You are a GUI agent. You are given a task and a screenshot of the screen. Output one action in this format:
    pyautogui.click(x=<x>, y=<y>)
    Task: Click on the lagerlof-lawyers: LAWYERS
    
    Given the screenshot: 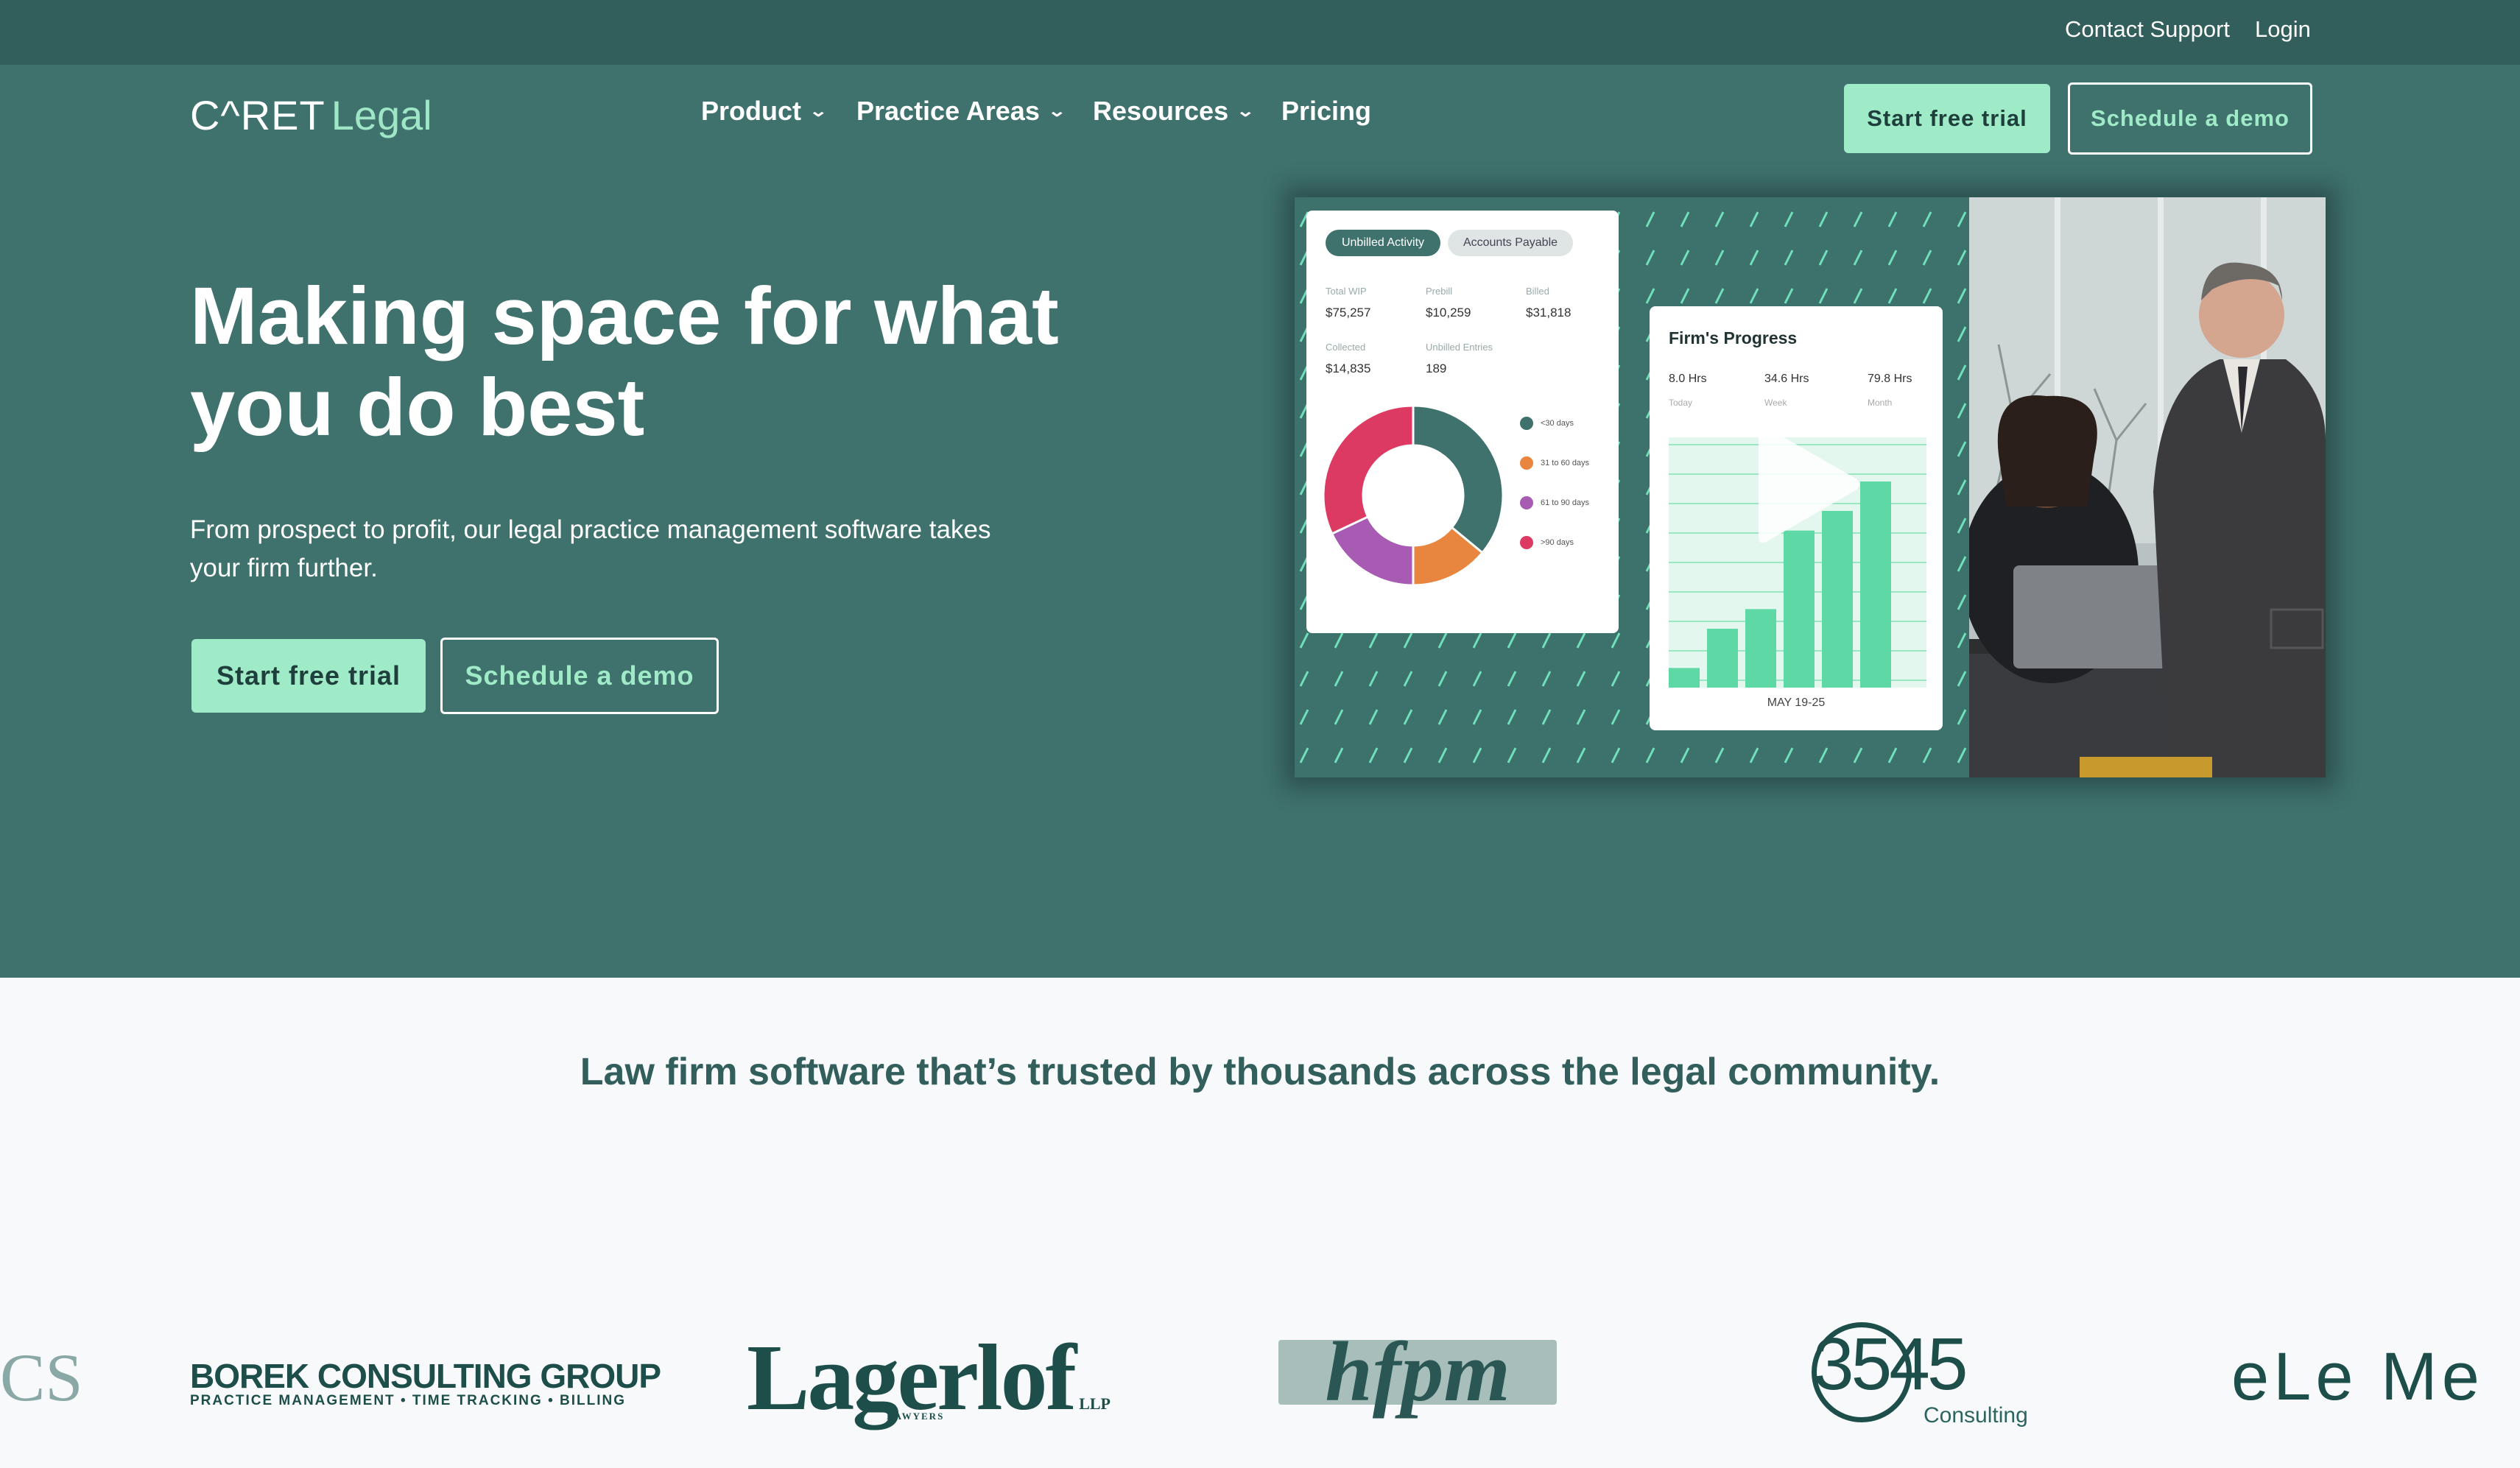 What is the action you would take?
    pyautogui.click(x=916, y=1416)
    